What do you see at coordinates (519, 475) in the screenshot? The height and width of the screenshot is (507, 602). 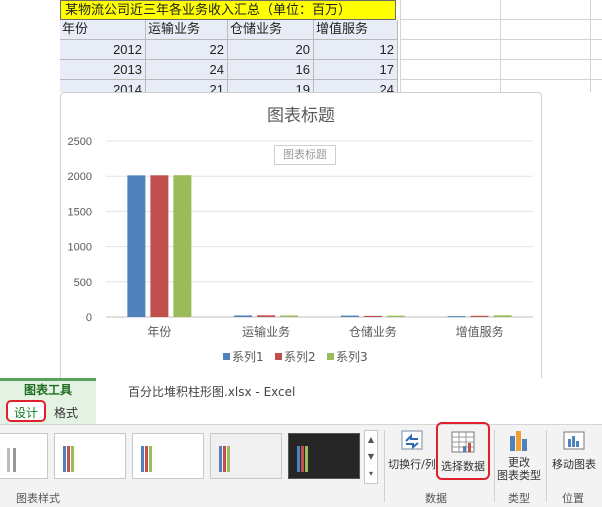 I see `change-chart-type-label-2: 图表类型` at bounding box center [519, 475].